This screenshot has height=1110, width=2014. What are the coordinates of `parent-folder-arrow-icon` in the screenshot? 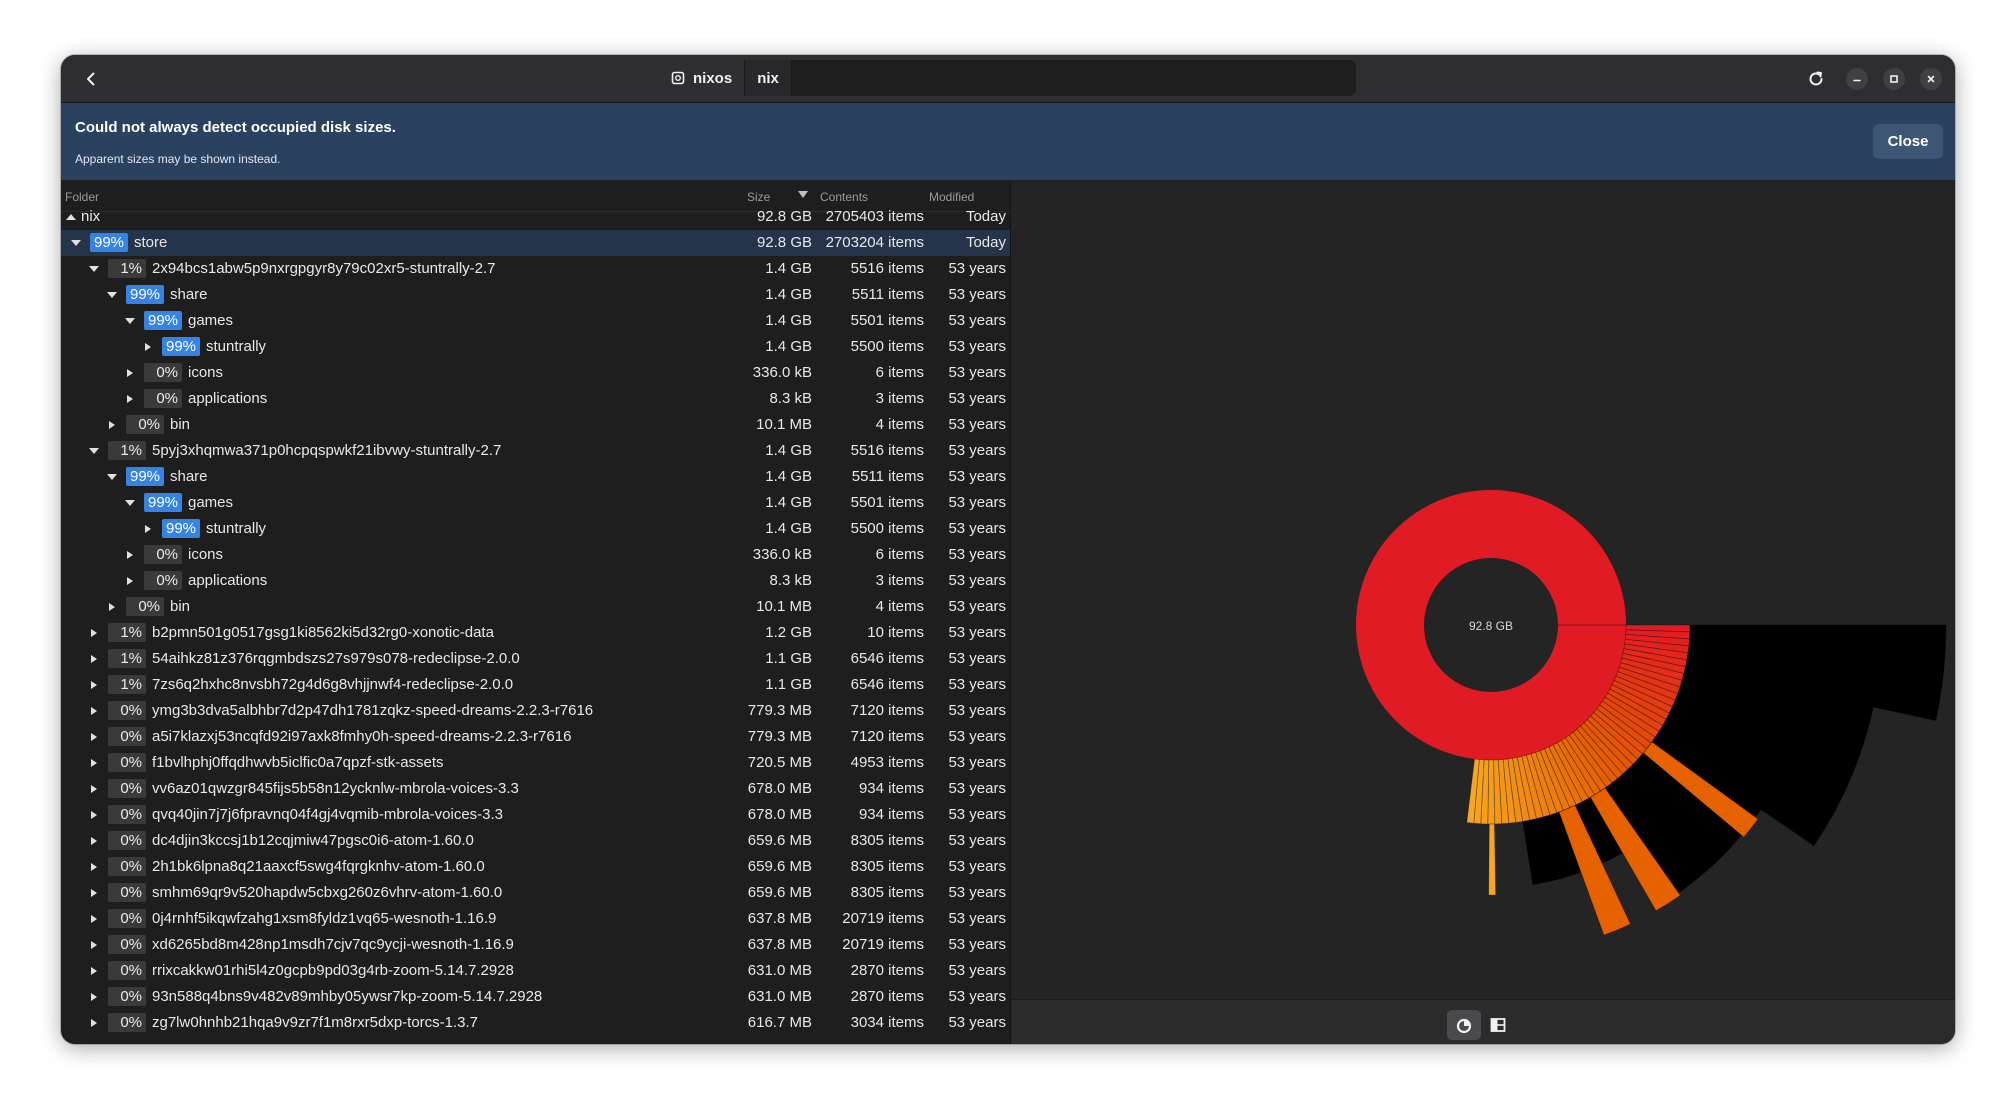 It's located at (71, 217).